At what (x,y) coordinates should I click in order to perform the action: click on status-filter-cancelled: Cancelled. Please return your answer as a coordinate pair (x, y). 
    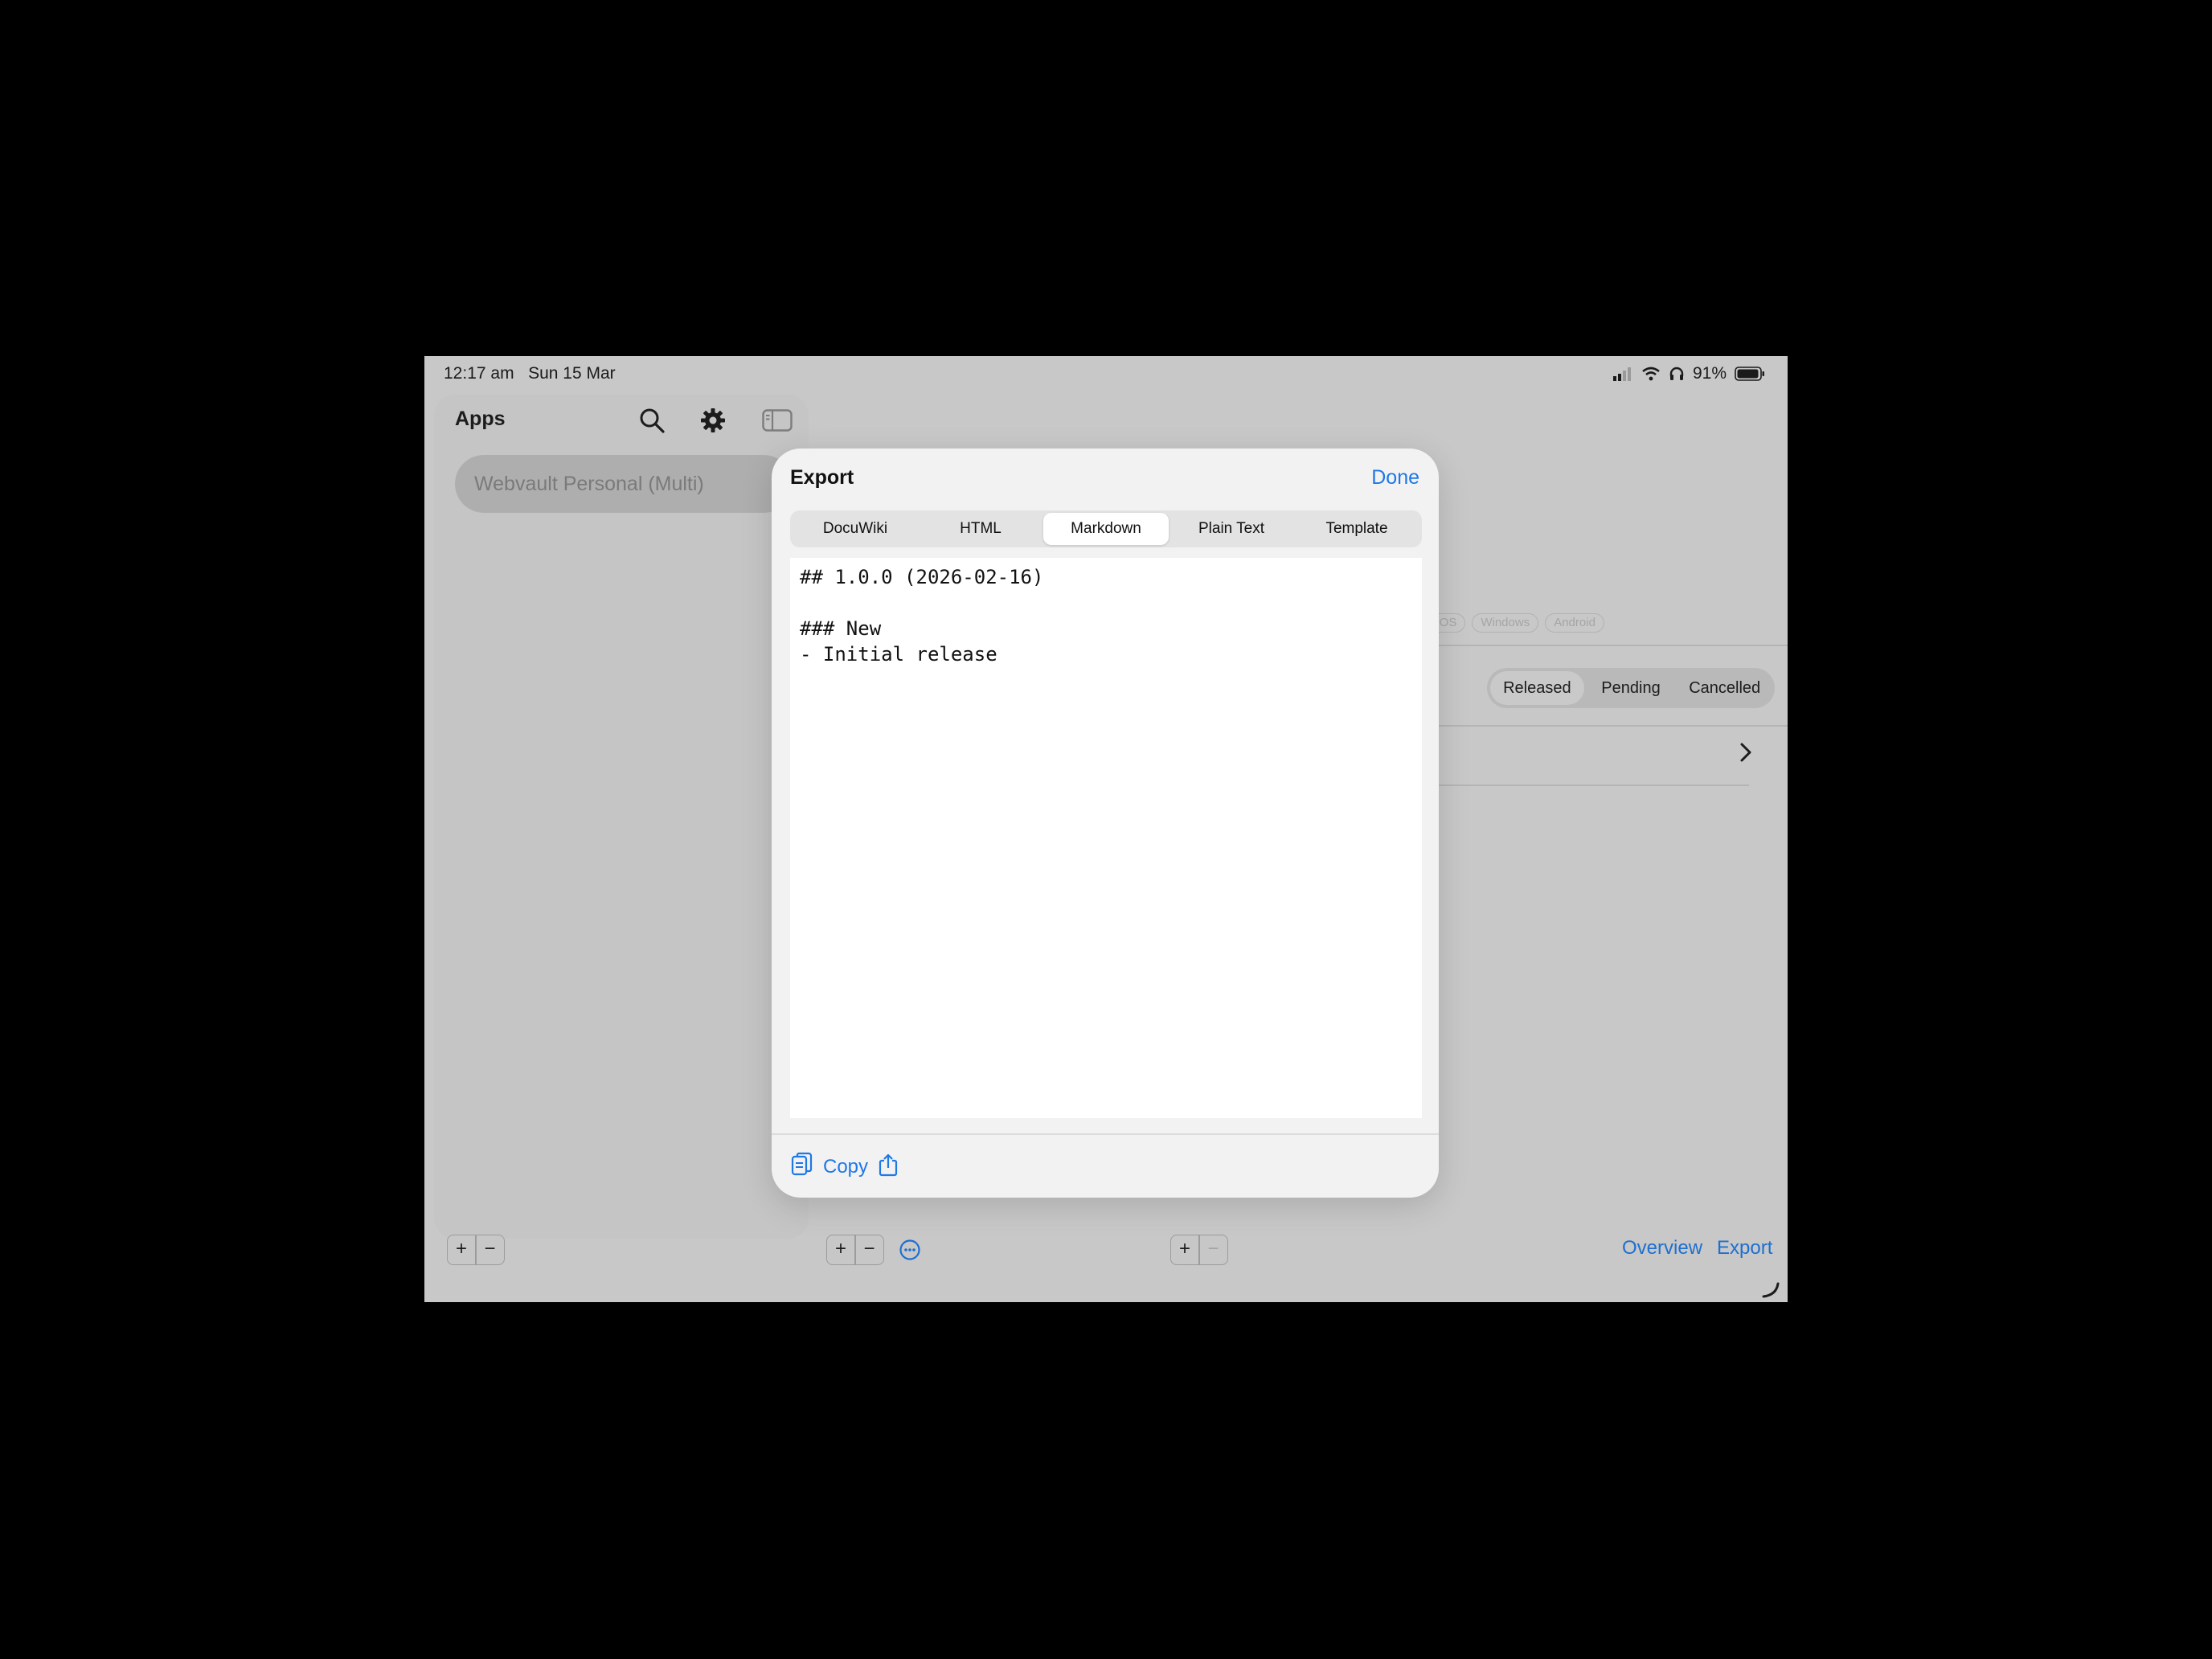
    Looking at the image, I should click on (1724, 688).